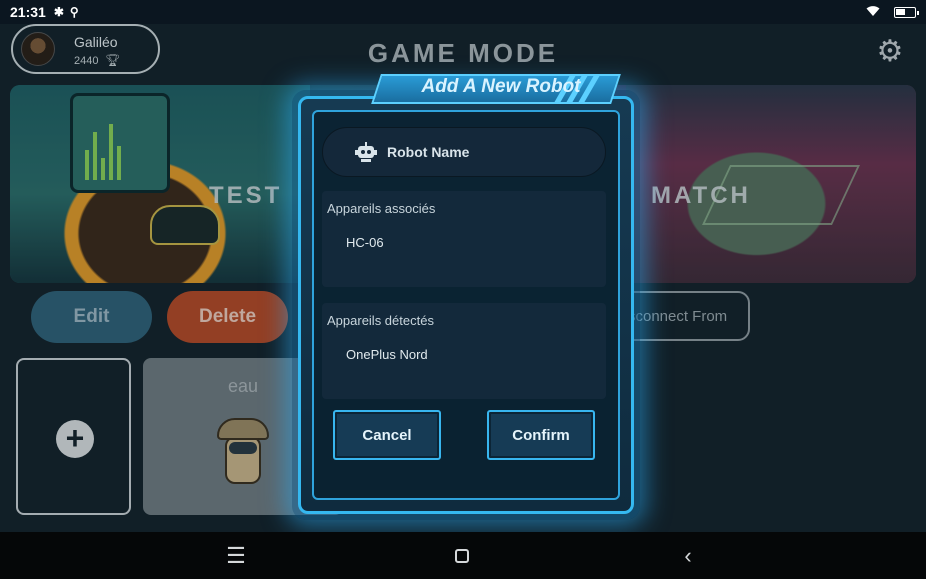 This screenshot has height=579, width=926. What do you see at coordinates (463, 53) in the screenshot?
I see `page-title: GAME MODE` at bounding box center [463, 53].